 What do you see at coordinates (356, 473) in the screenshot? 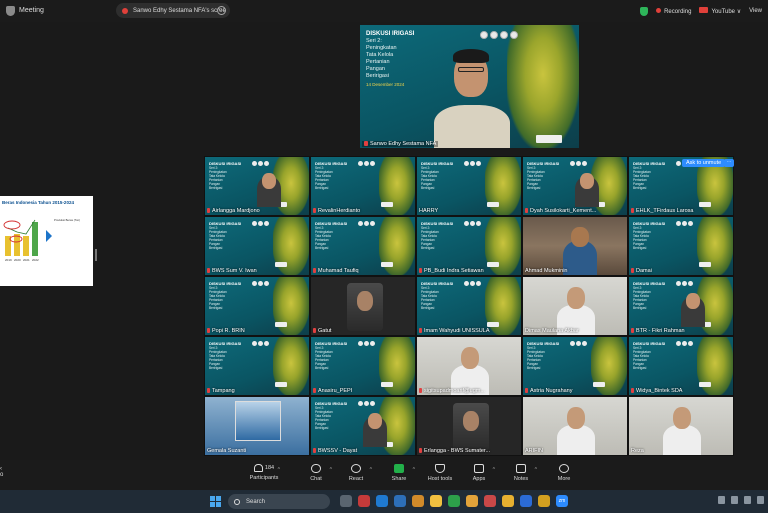
I see `react-button: React ^` at bounding box center [356, 473].